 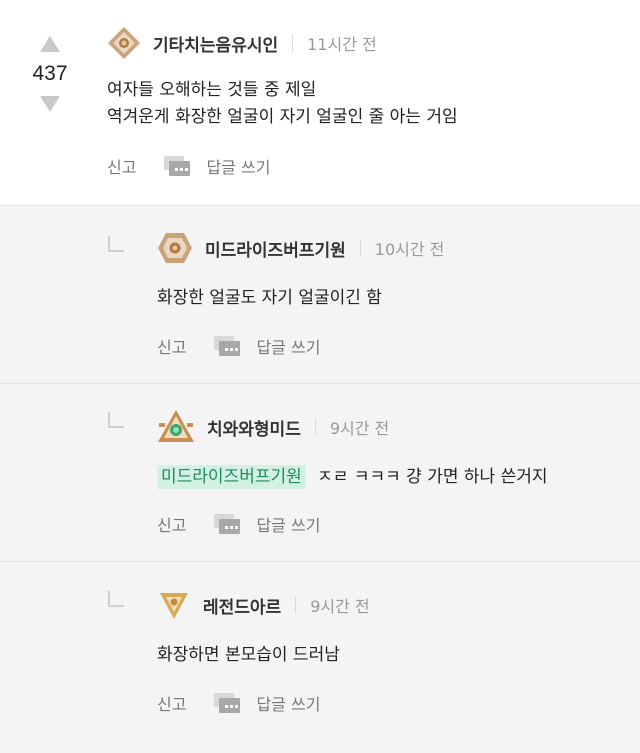 I want to click on author-name: 미드라이즈버프기원, so click(x=275, y=248).